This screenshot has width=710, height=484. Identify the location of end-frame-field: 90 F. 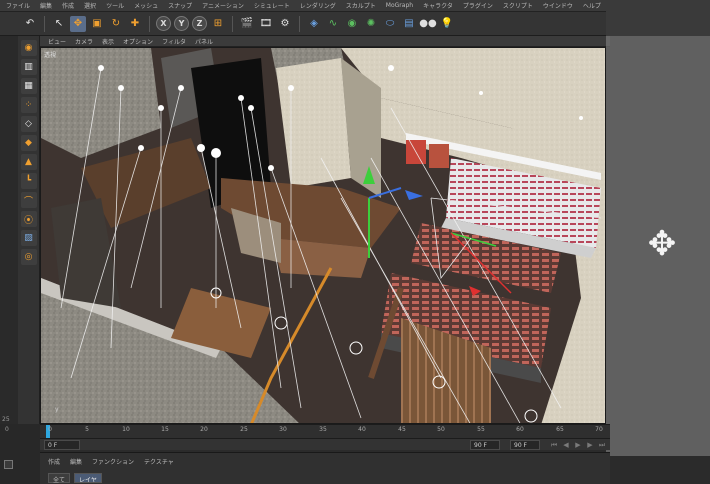
(485, 445).